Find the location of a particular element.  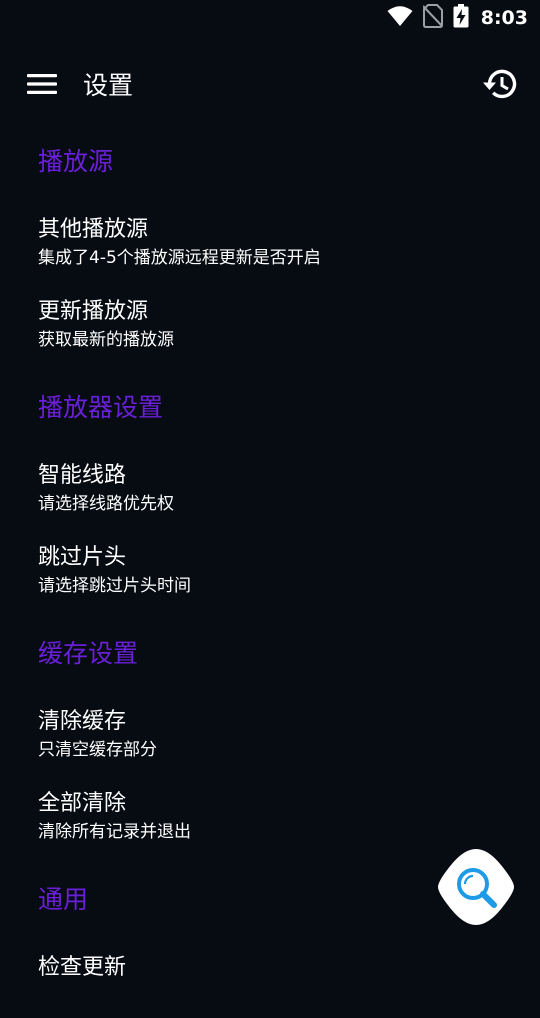

pref-summary: 获取最新的播放源 is located at coordinates (106, 340).